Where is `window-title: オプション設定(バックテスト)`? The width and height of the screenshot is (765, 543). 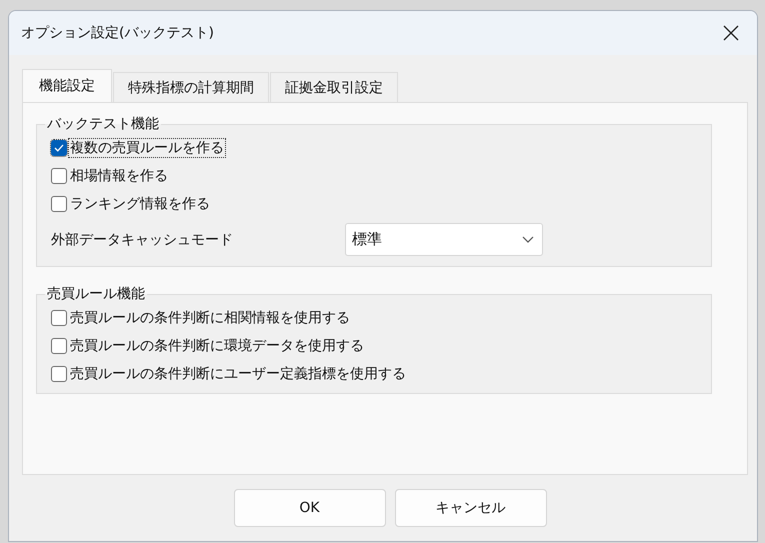 window-title: オプション設定(バックテスト) is located at coordinates (117, 33).